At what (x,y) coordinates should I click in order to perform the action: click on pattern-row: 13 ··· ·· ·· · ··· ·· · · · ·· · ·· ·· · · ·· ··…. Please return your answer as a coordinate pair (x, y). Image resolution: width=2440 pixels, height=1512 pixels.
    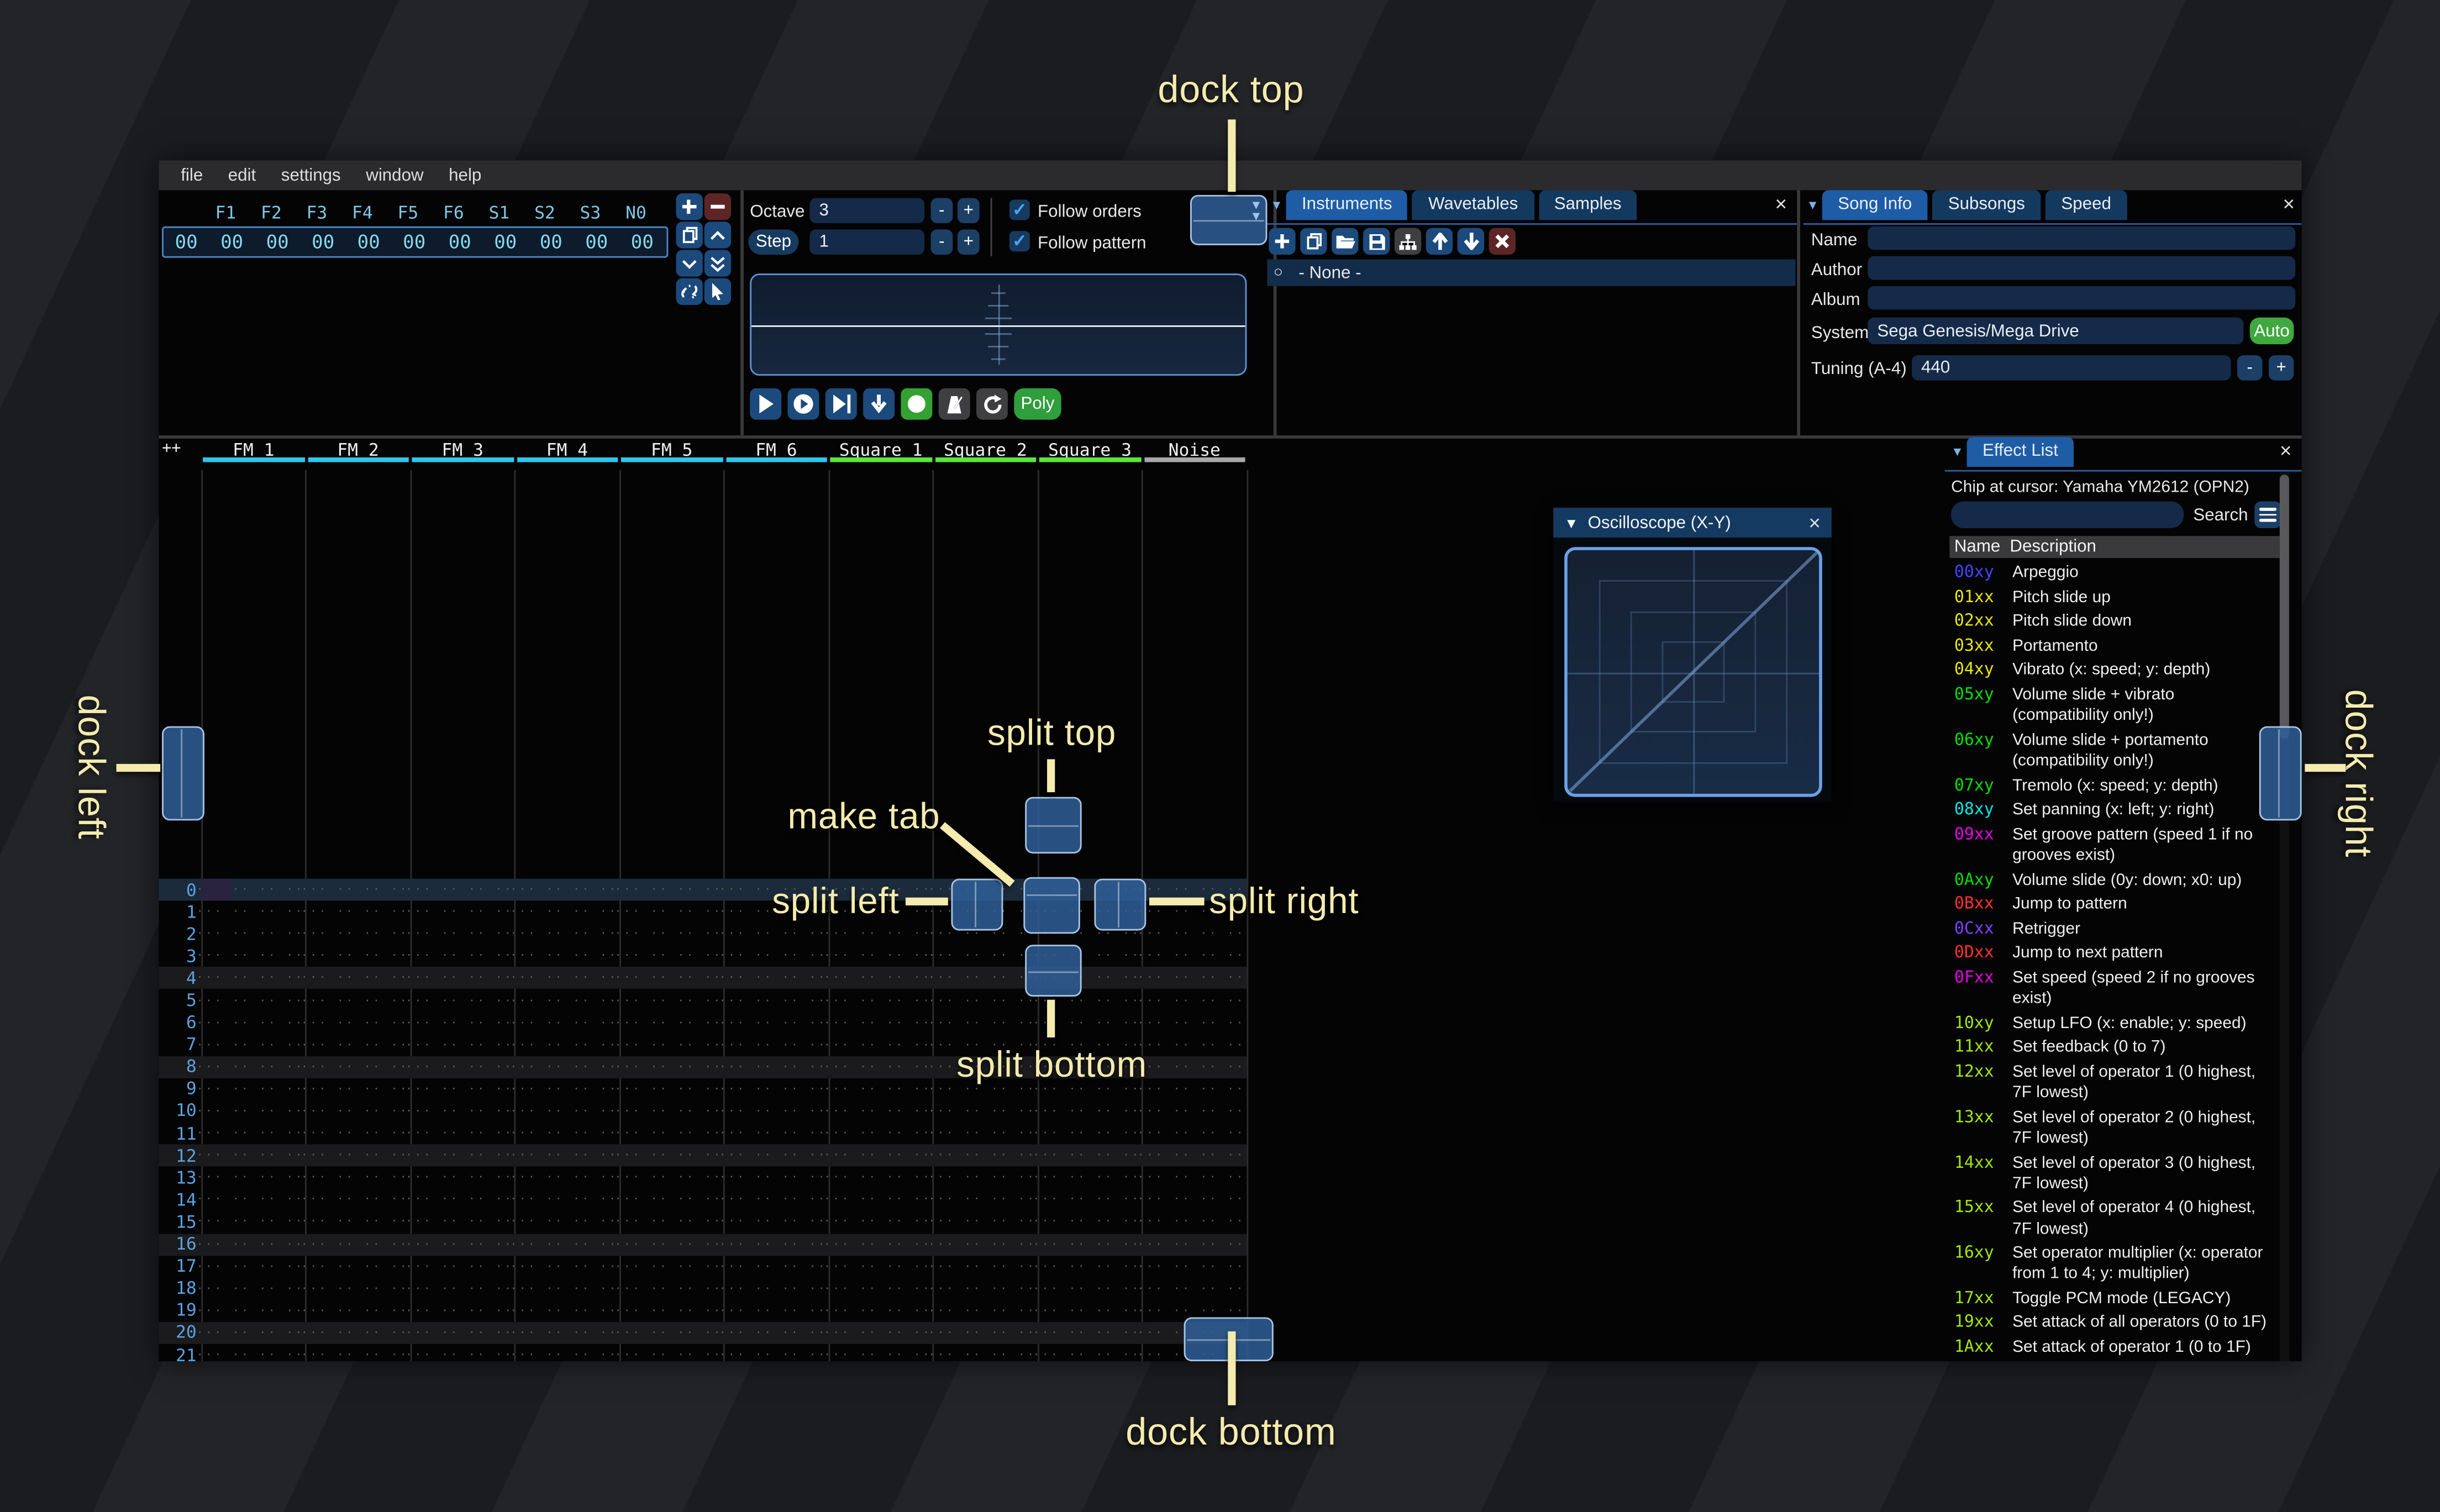
    Looking at the image, I should click on (703, 1178).